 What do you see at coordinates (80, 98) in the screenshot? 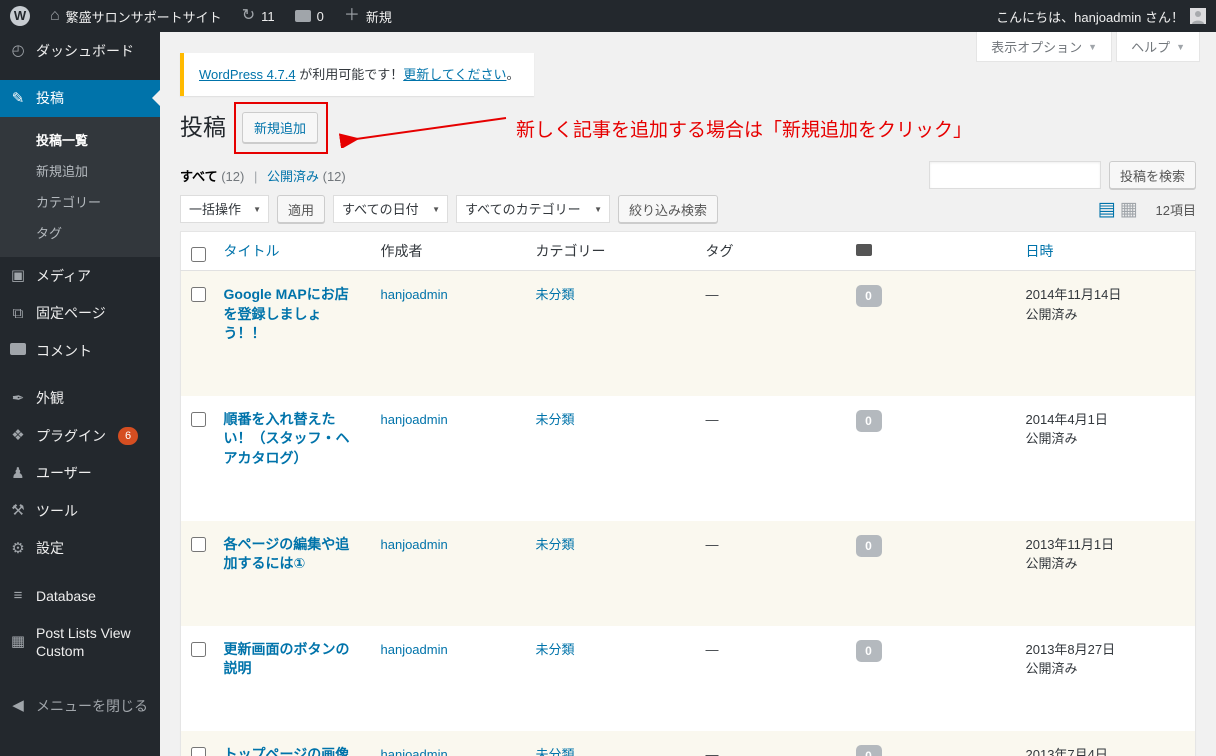
I see `menu-posts: ✎ 投稿` at bounding box center [80, 98].